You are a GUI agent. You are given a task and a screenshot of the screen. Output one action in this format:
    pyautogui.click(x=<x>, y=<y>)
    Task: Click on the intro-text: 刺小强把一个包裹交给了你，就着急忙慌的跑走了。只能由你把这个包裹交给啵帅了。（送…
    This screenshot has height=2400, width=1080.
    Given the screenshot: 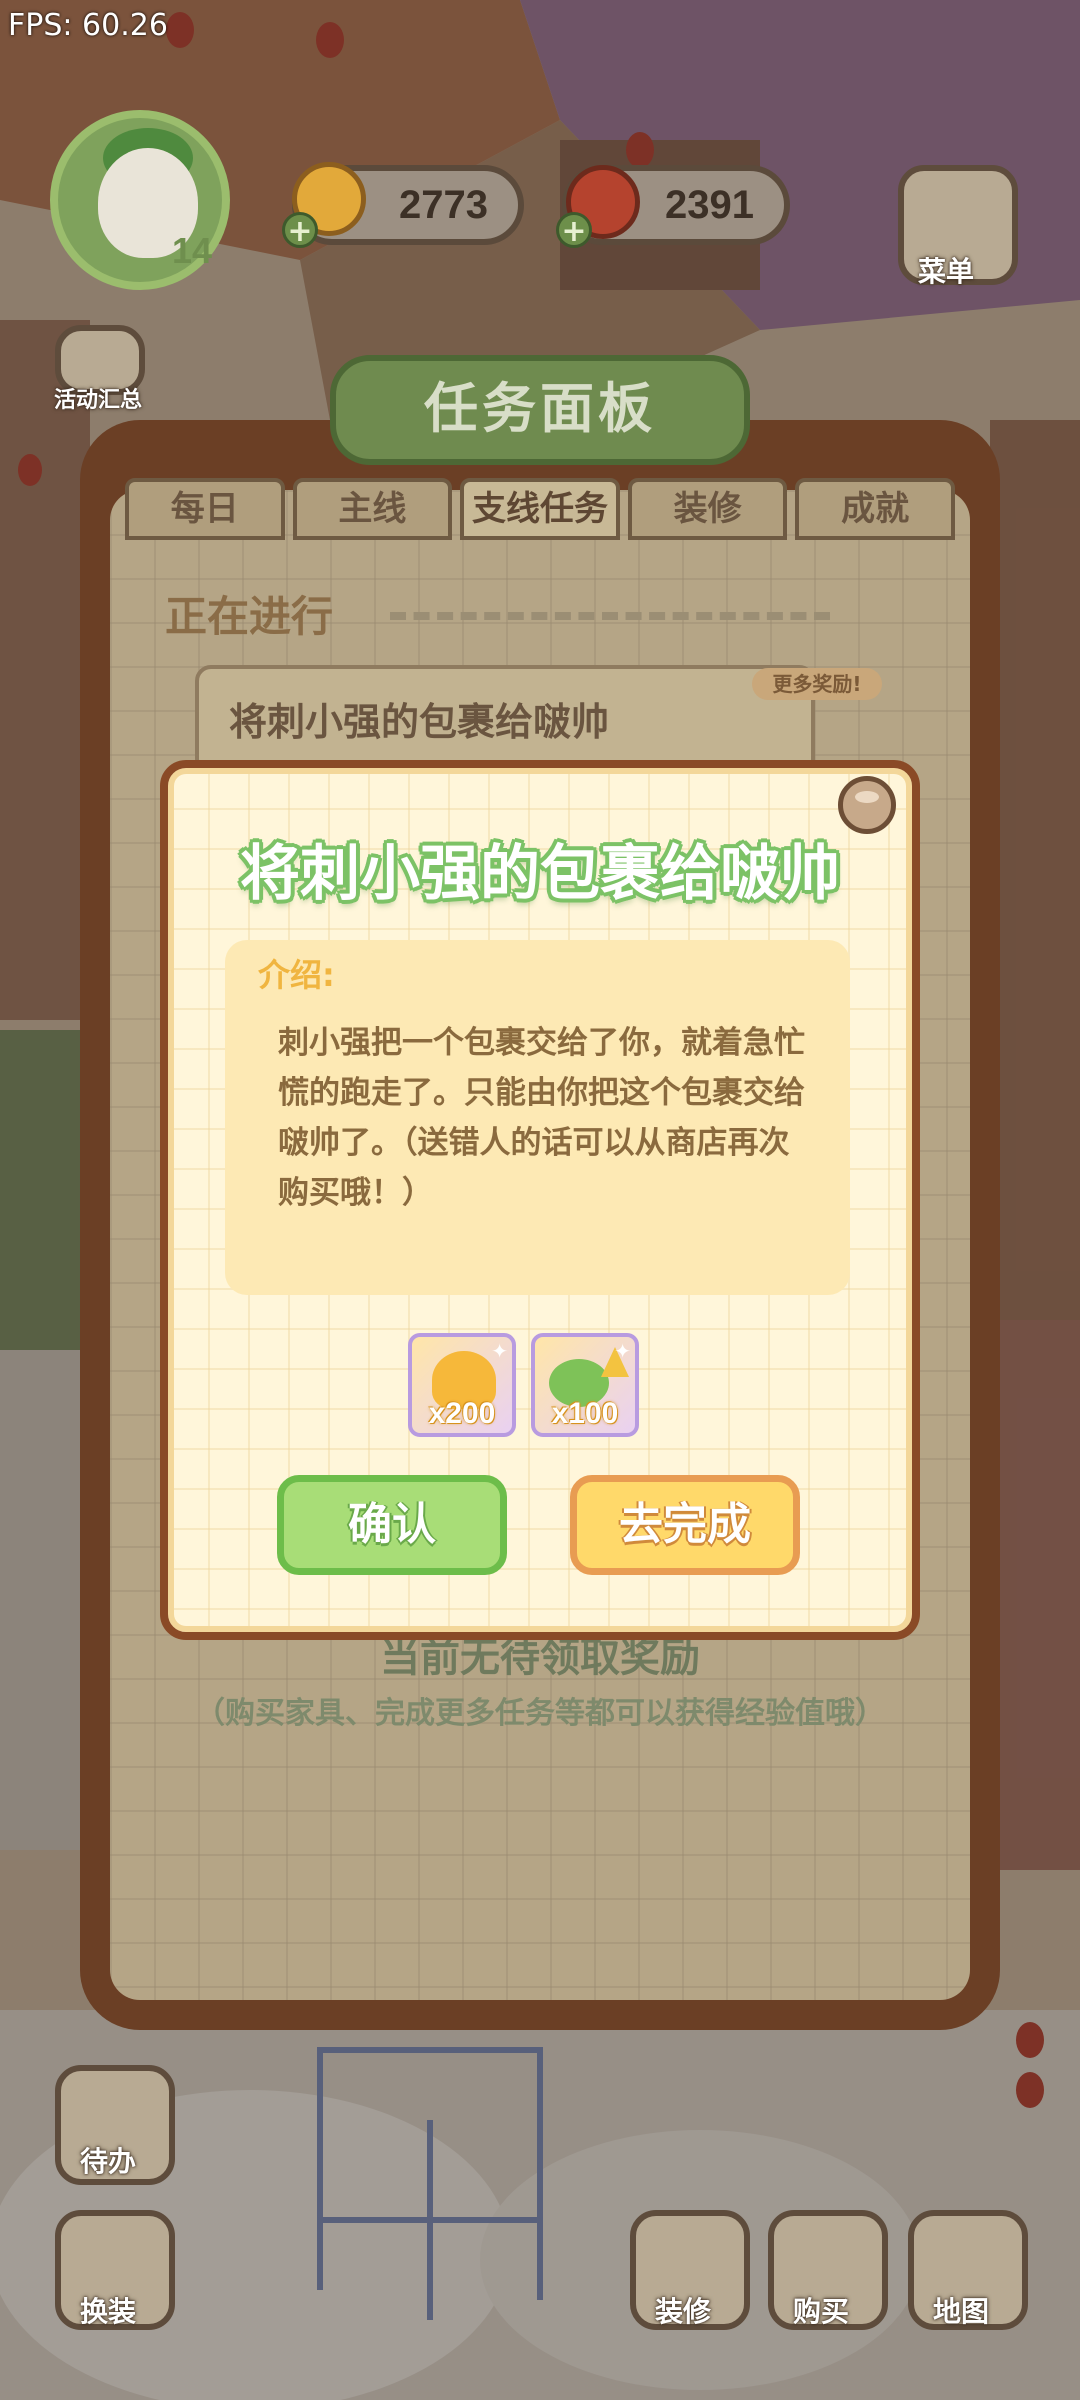 What is the action you would take?
    pyautogui.click(x=541, y=1118)
    